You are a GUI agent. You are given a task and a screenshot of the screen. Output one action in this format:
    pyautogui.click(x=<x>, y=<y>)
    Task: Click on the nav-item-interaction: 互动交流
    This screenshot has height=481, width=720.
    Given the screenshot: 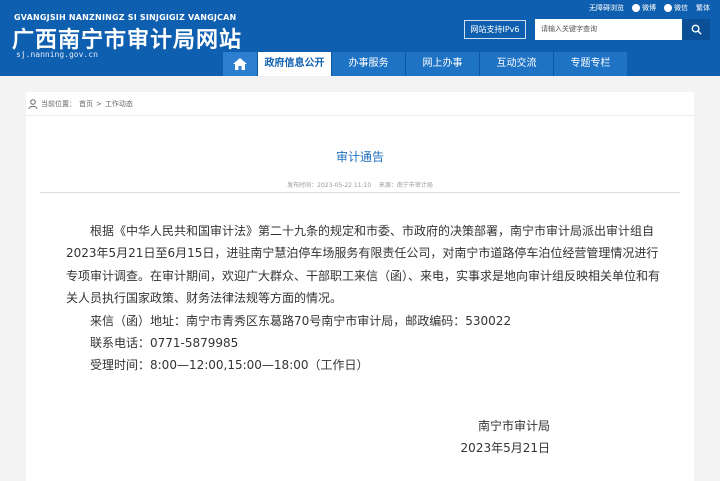 What is the action you would take?
    pyautogui.click(x=516, y=64)
    